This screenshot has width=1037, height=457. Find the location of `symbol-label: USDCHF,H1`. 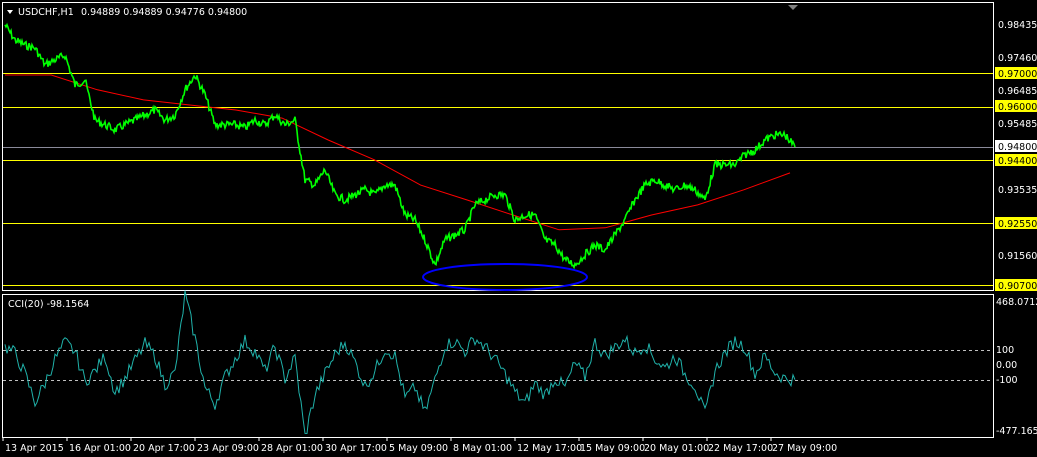

symbol-label: USDCHF,H1 is located at coordinates (46, 12).